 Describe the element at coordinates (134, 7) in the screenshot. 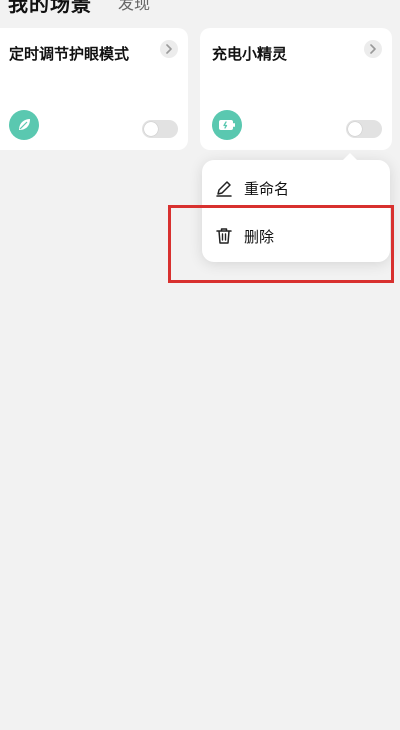

I see `tab-discover: 发现` at that location.